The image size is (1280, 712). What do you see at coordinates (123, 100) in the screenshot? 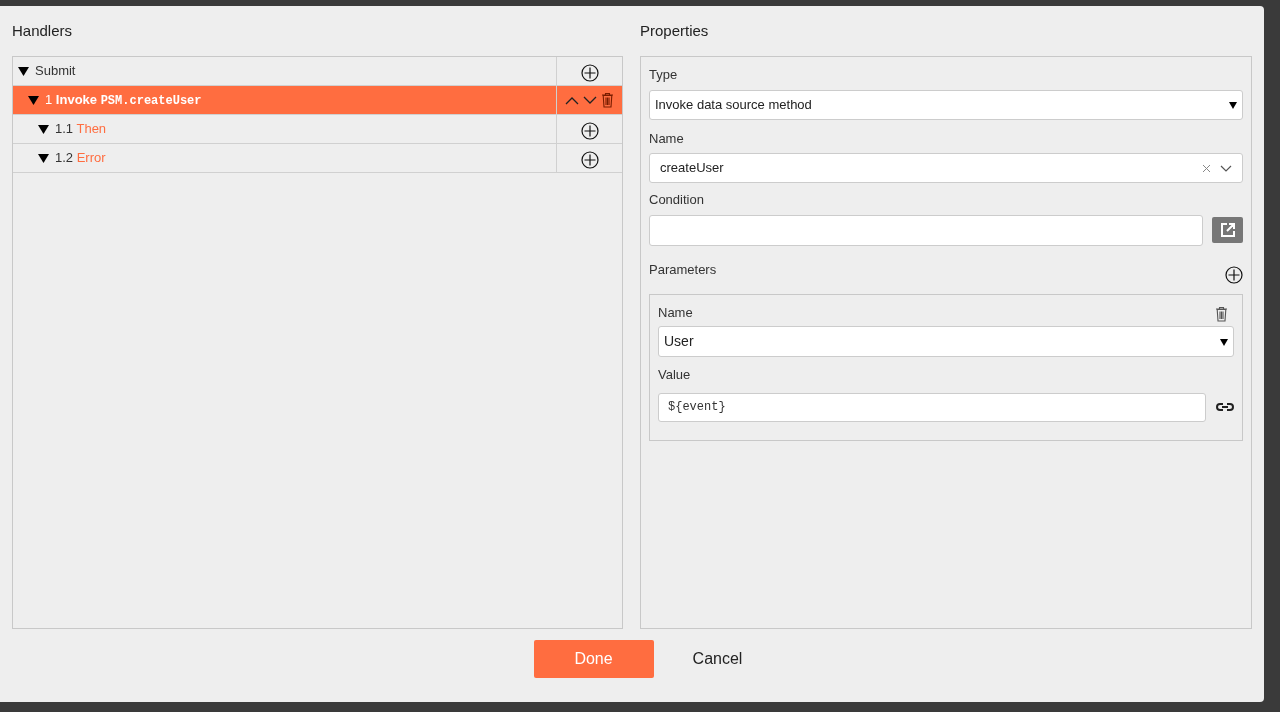
I see `action-label: 1 Invoke PSM.createUser` at bounding box center [123, 100].